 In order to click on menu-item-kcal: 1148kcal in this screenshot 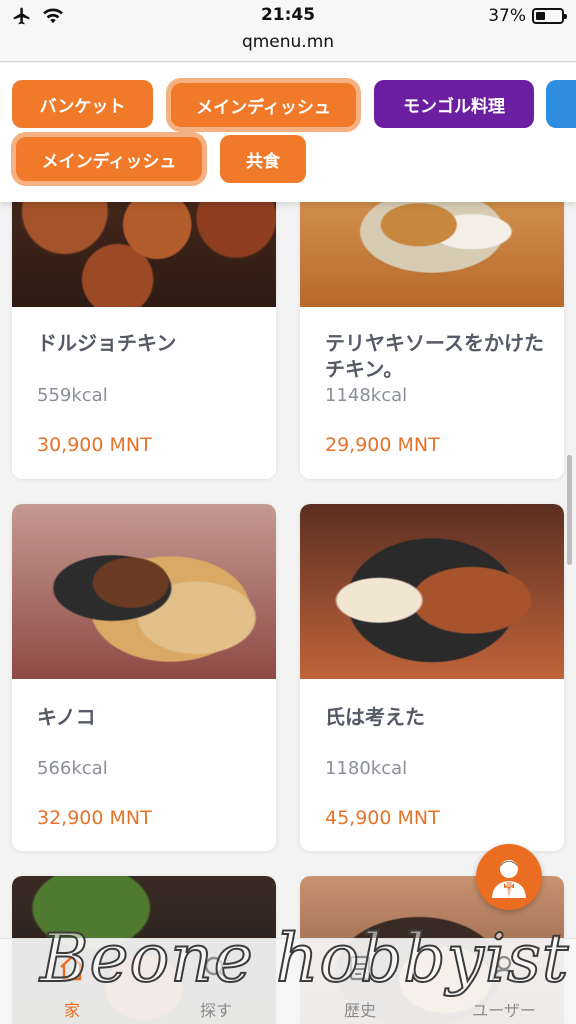, I will do `click(366, 395)`.